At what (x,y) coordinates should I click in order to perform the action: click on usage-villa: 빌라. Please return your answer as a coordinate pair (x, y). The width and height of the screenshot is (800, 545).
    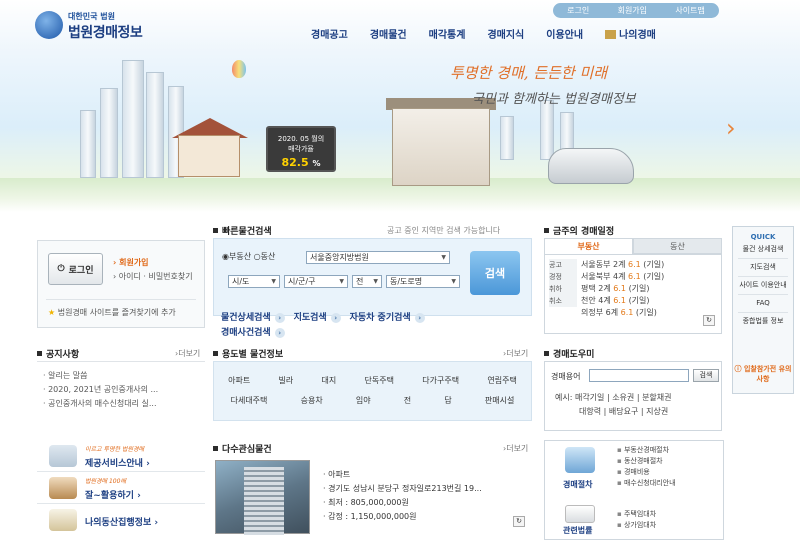
    Looking at the image, I should click on (286, 380).